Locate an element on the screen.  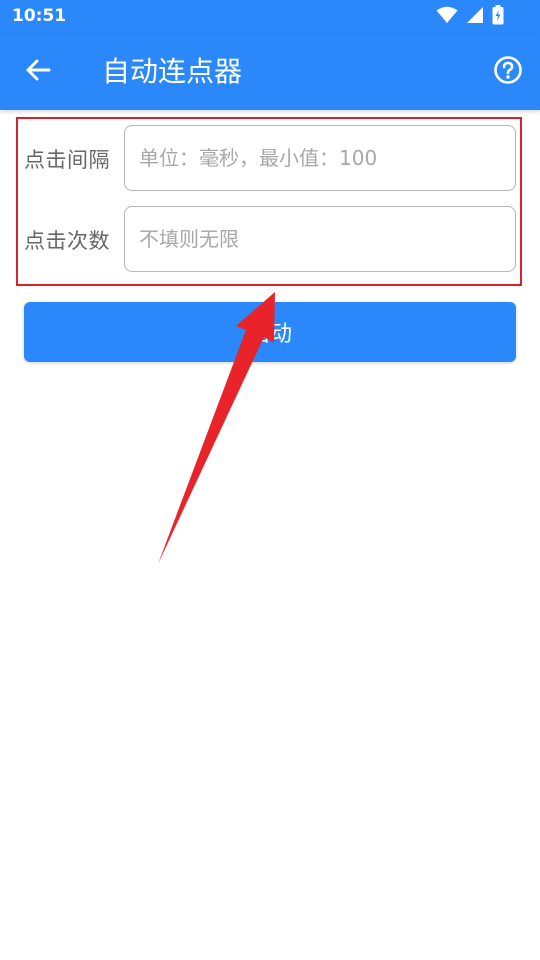
interval-row: 点击间隔 is located at coordinates (270, 158).